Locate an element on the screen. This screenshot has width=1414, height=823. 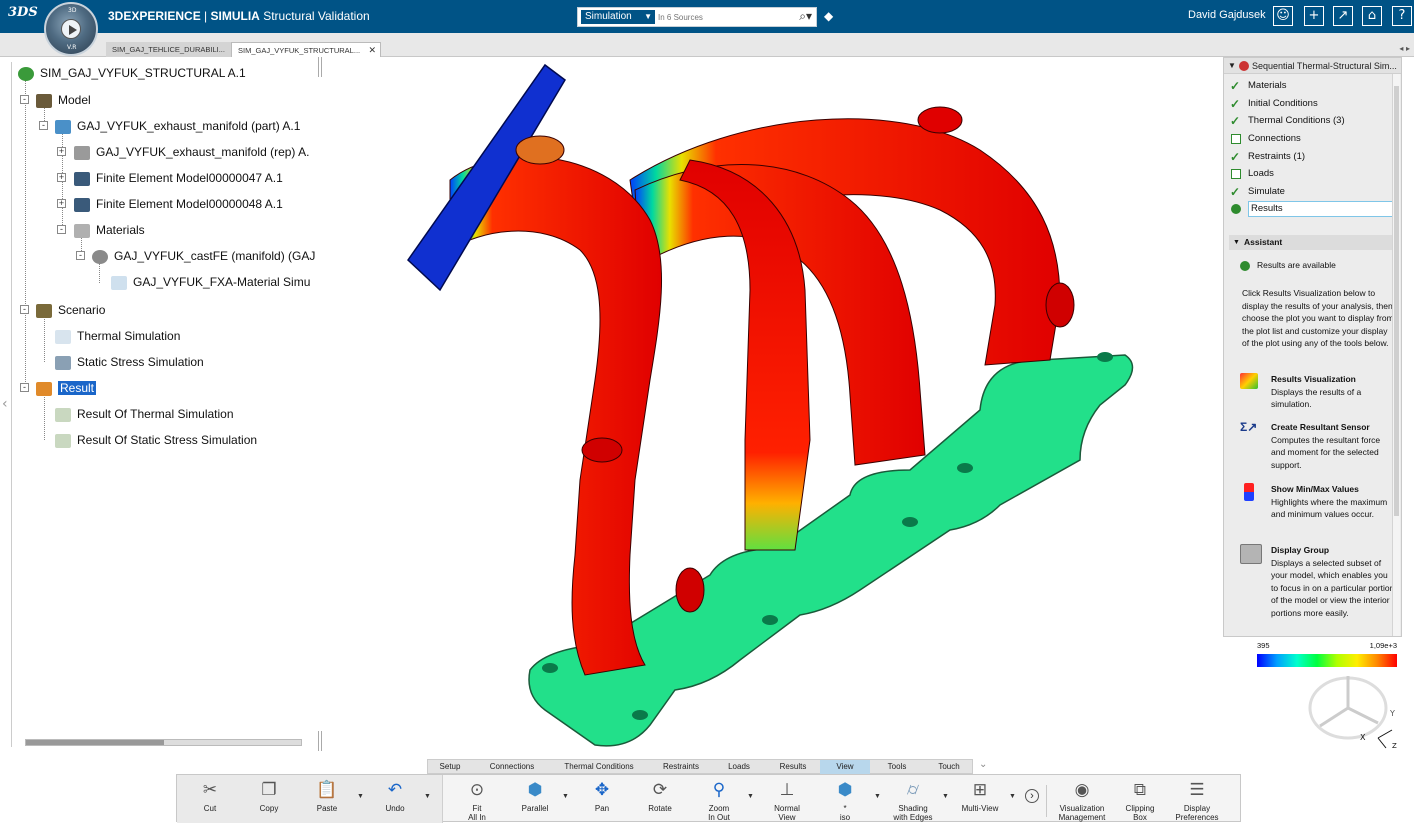
pan-button: ✥ Pan is located at coordinates (602, 795).